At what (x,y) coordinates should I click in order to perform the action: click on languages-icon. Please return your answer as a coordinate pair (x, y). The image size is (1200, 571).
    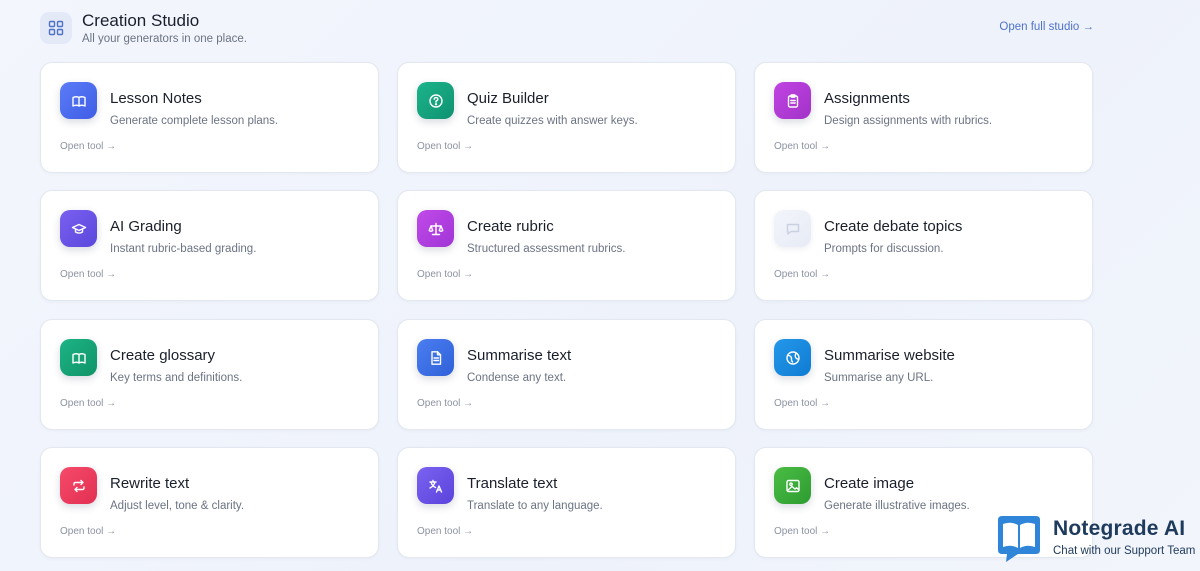
    Looking at the image, I should click on (435, 485).